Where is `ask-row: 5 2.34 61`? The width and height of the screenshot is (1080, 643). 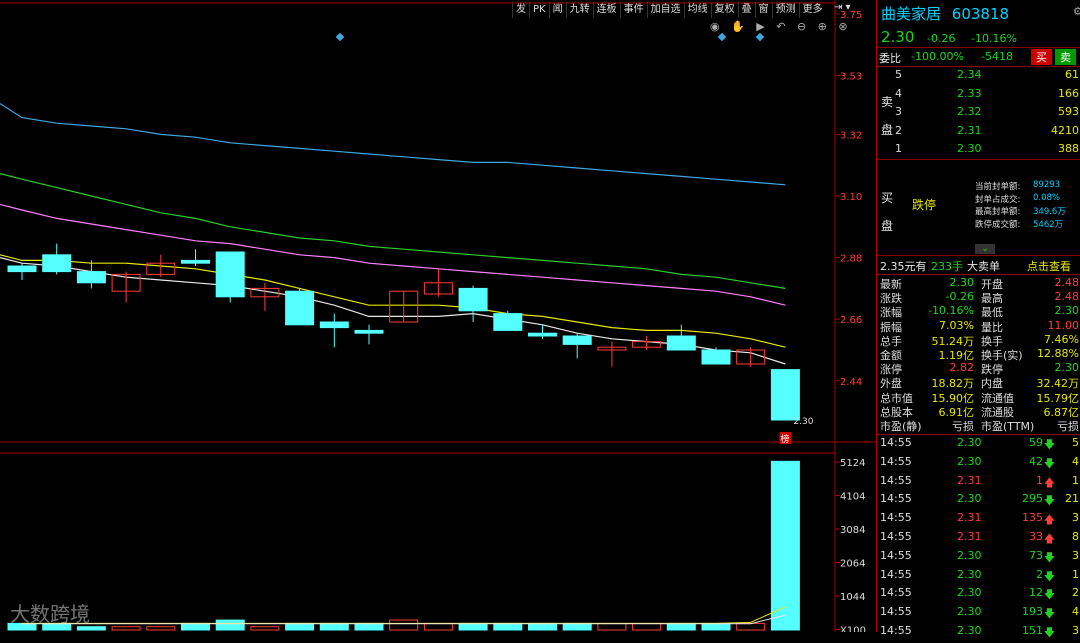
ask-row: 5 2.34 61 is located at coordinates (978, 77).